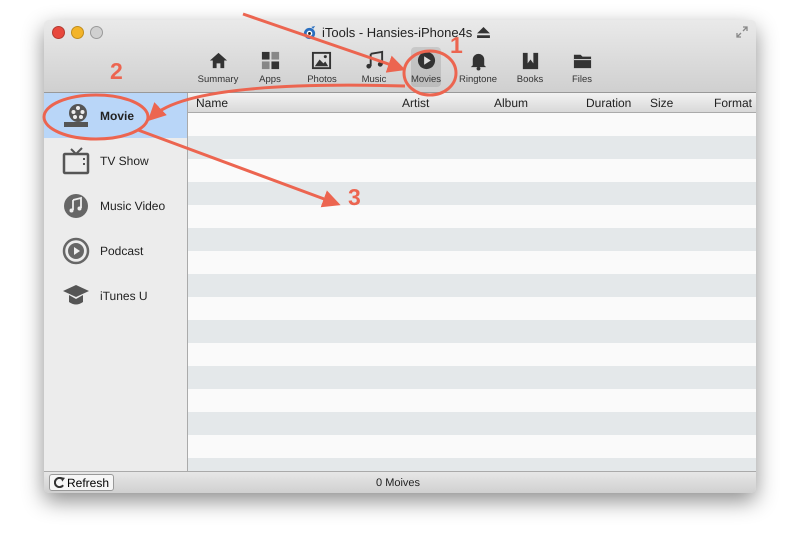 Image resolution: width=800 pixels, height=557 pixels. Describe the element at coordinates (483, 32) in the screenshot. I see `eject-icon` at that location.